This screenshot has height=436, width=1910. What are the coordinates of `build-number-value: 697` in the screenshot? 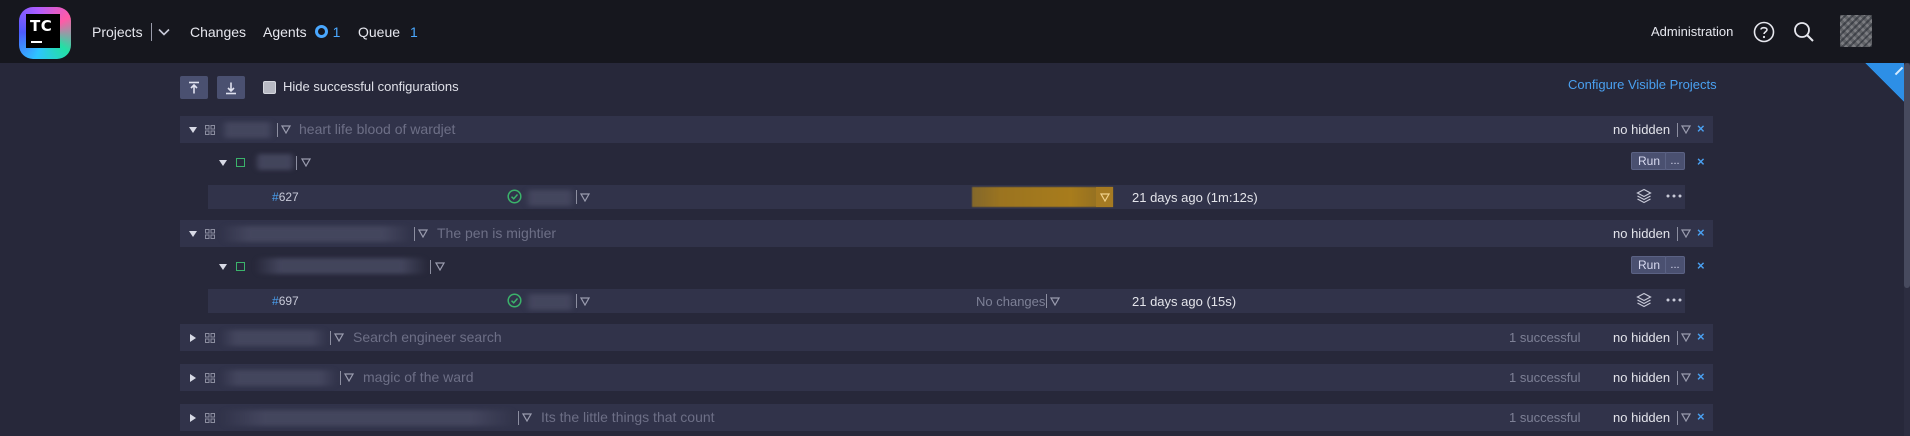 It's located at (288, 301).